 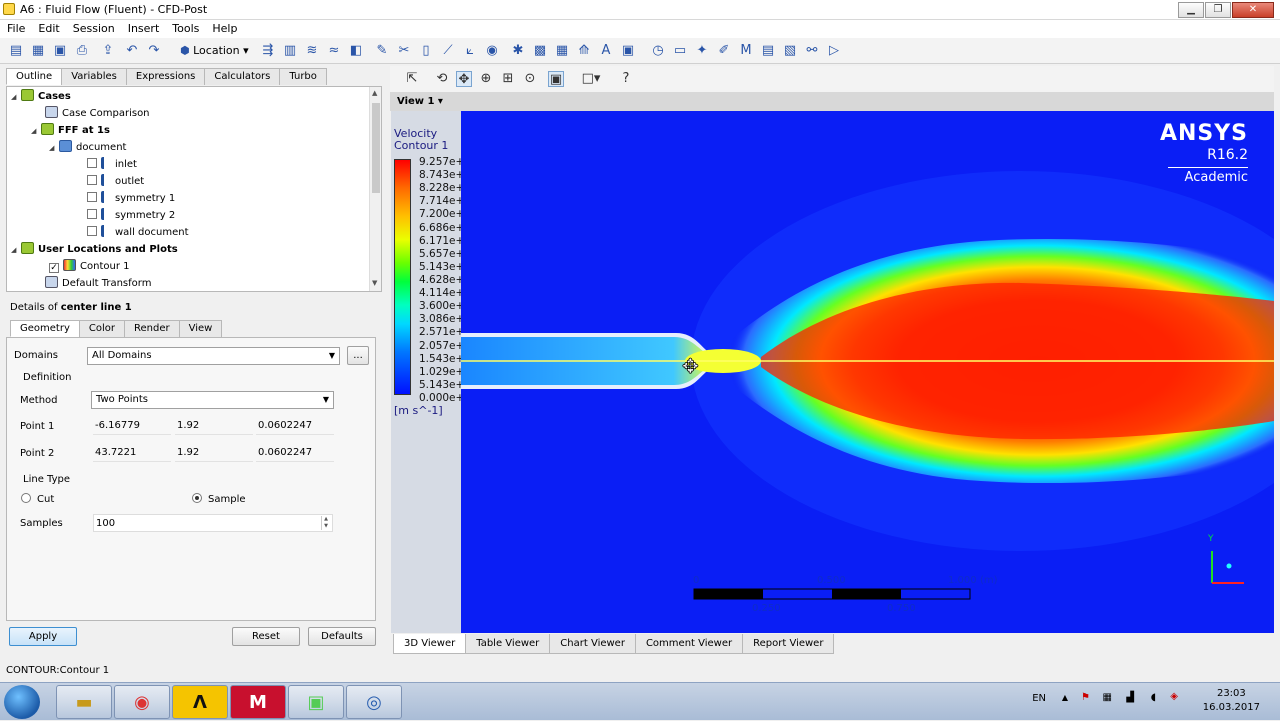 What do you see at coordinates (316, 702) in the screenshot?
I see `cfd-post-taskbar-icon: ▣` at bounding box center [316, 702].